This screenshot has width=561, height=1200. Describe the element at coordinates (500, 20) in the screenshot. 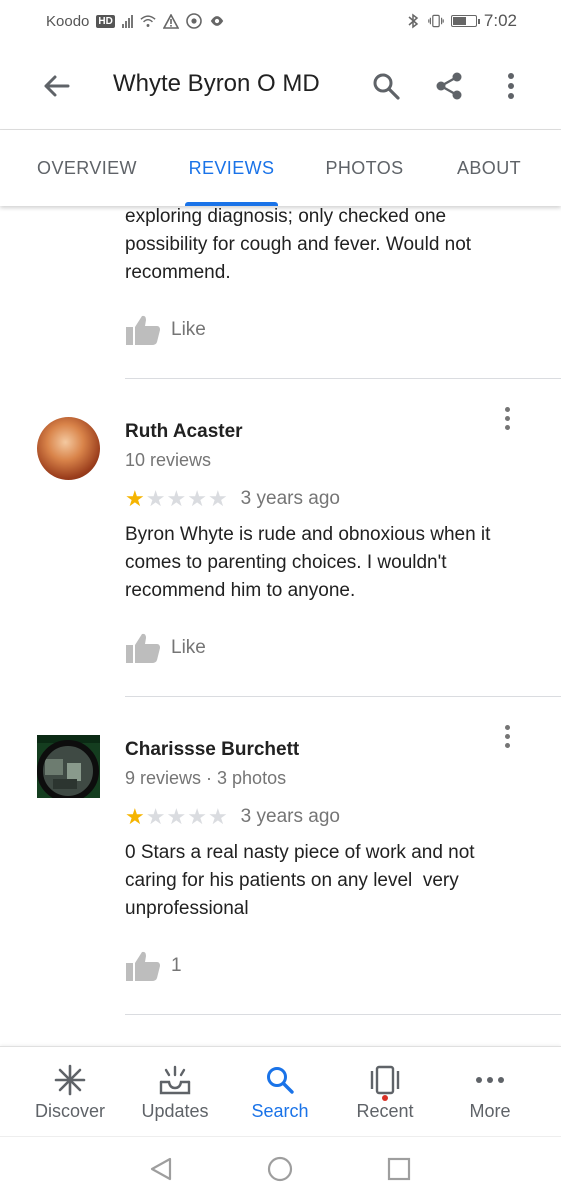

I see `clock: 7:02` at that location.